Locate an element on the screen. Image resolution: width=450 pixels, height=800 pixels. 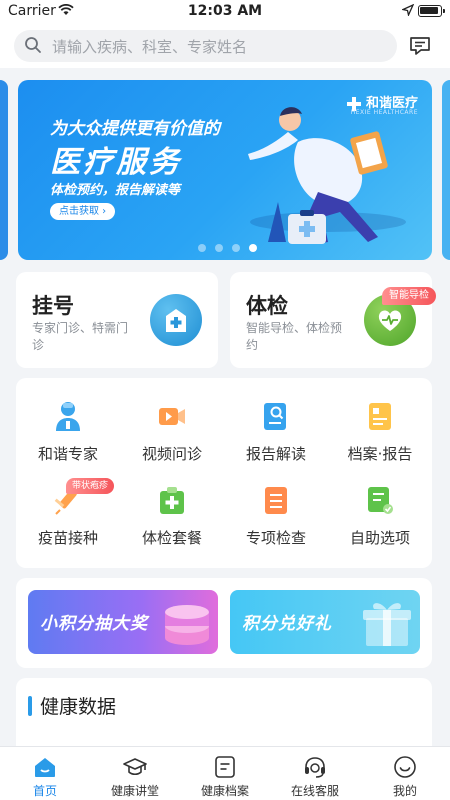
service-video: 视频问诊 is located at coordinates (172, 440).